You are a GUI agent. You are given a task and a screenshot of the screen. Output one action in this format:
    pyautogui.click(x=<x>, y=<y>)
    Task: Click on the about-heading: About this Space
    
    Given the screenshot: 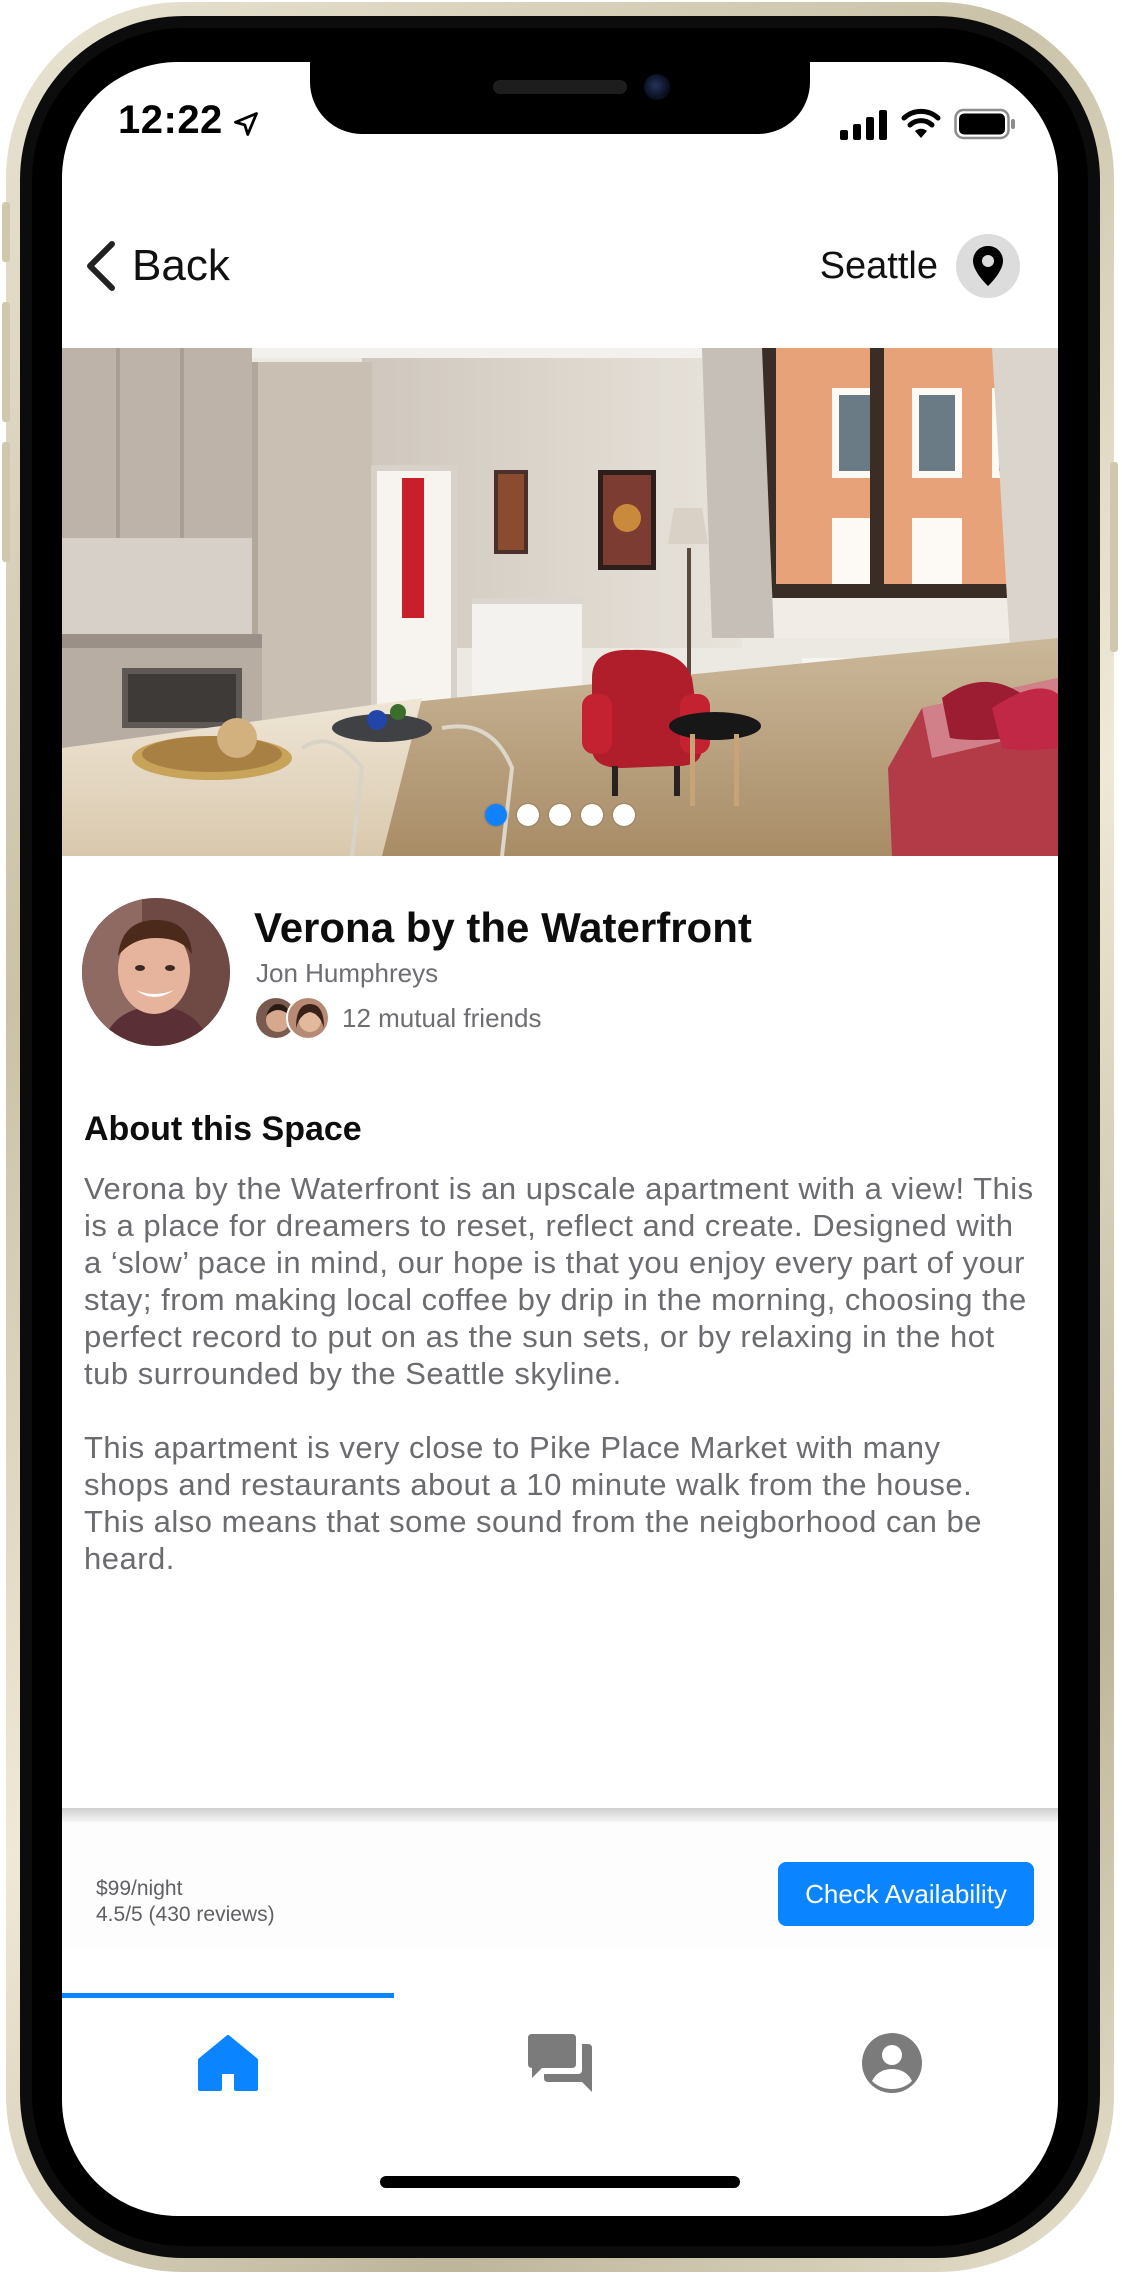 What is the action you would take?
    pyautogui.click(x=223, y=1129)
    